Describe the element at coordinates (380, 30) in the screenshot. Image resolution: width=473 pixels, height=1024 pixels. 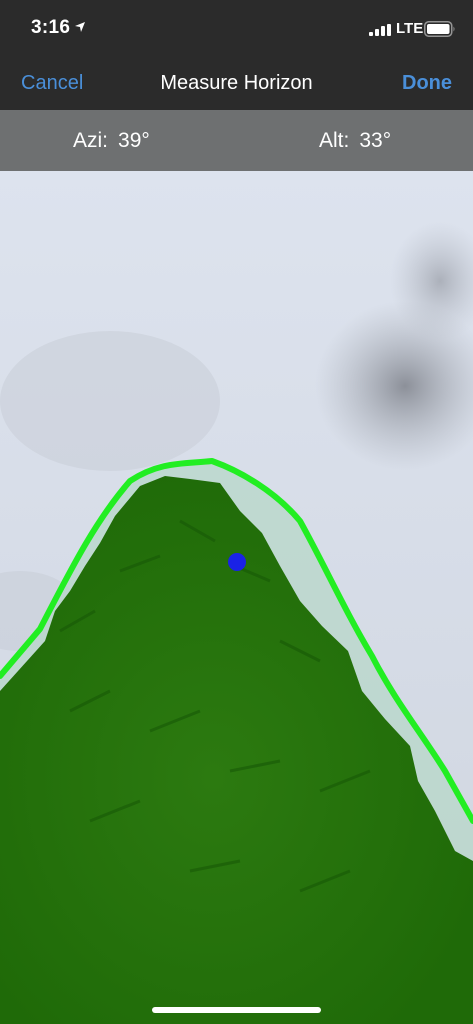
I see `signal-bars-icon` at that location.